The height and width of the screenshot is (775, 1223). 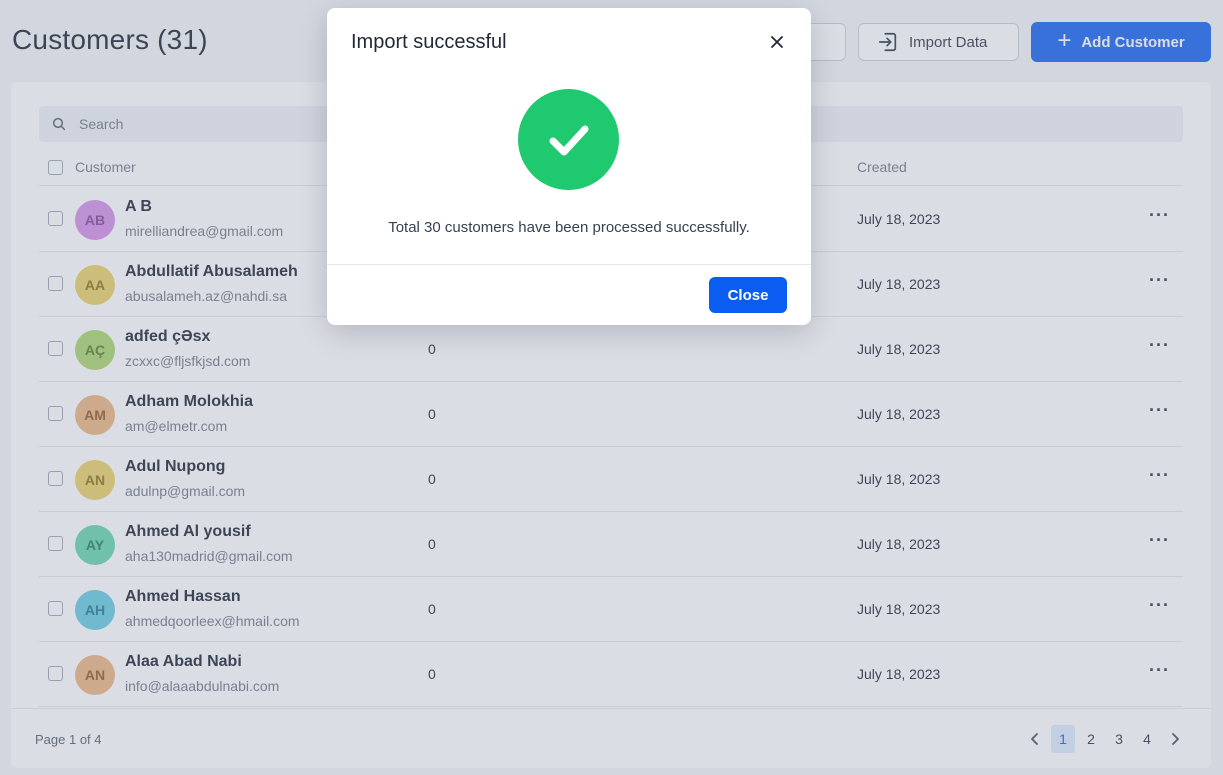 I want to click on close-icon, so click(x=777, y=42).